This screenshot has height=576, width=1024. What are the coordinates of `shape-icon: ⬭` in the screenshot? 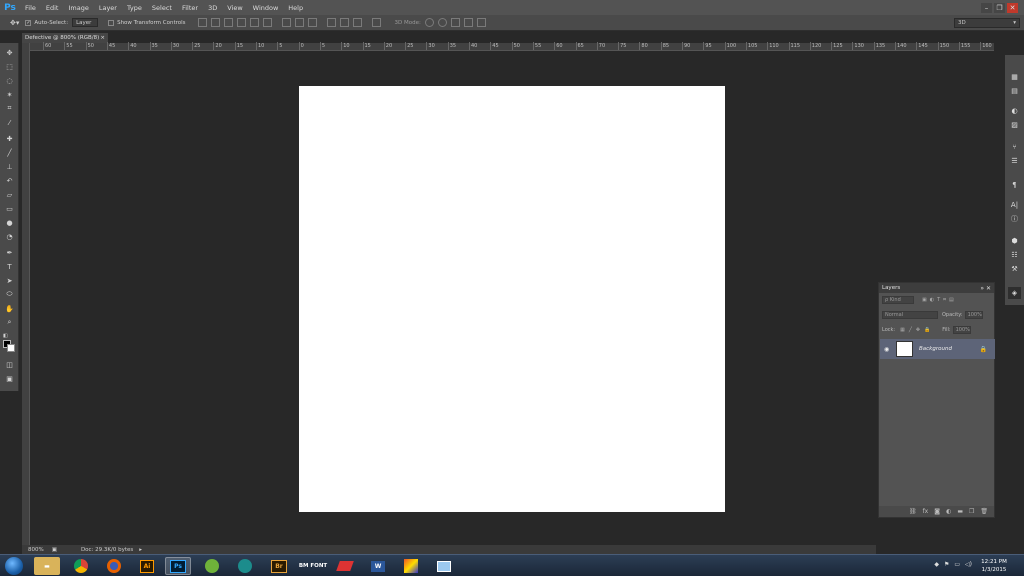 It's located at (9, 294).